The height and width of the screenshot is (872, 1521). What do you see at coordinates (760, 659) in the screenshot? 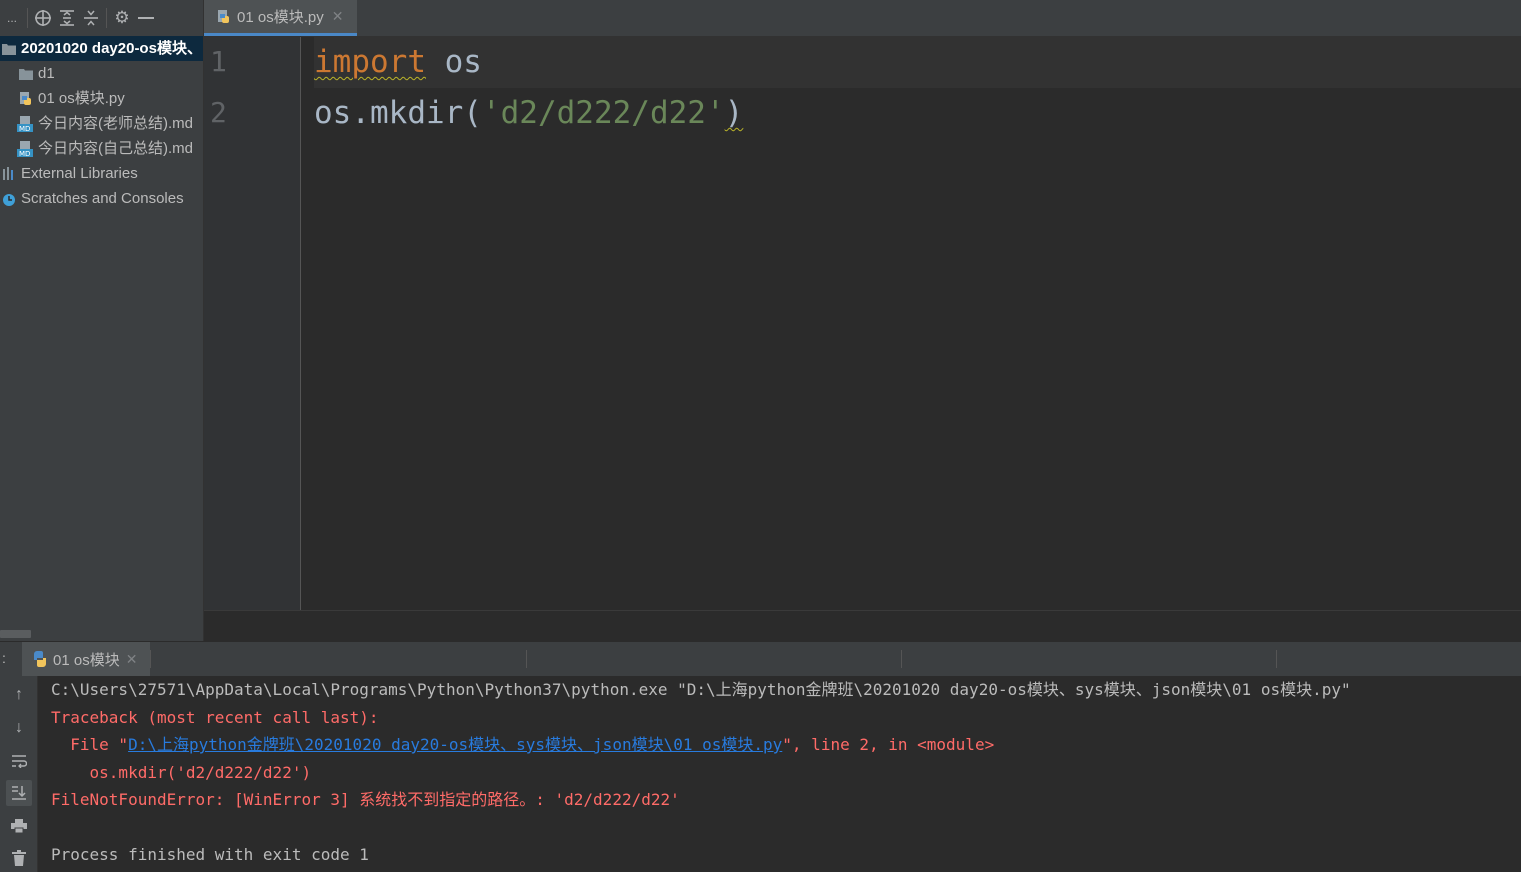
I see `run-tab-bar: : 01 os模块 ✕` at bounding box center [760, 659].